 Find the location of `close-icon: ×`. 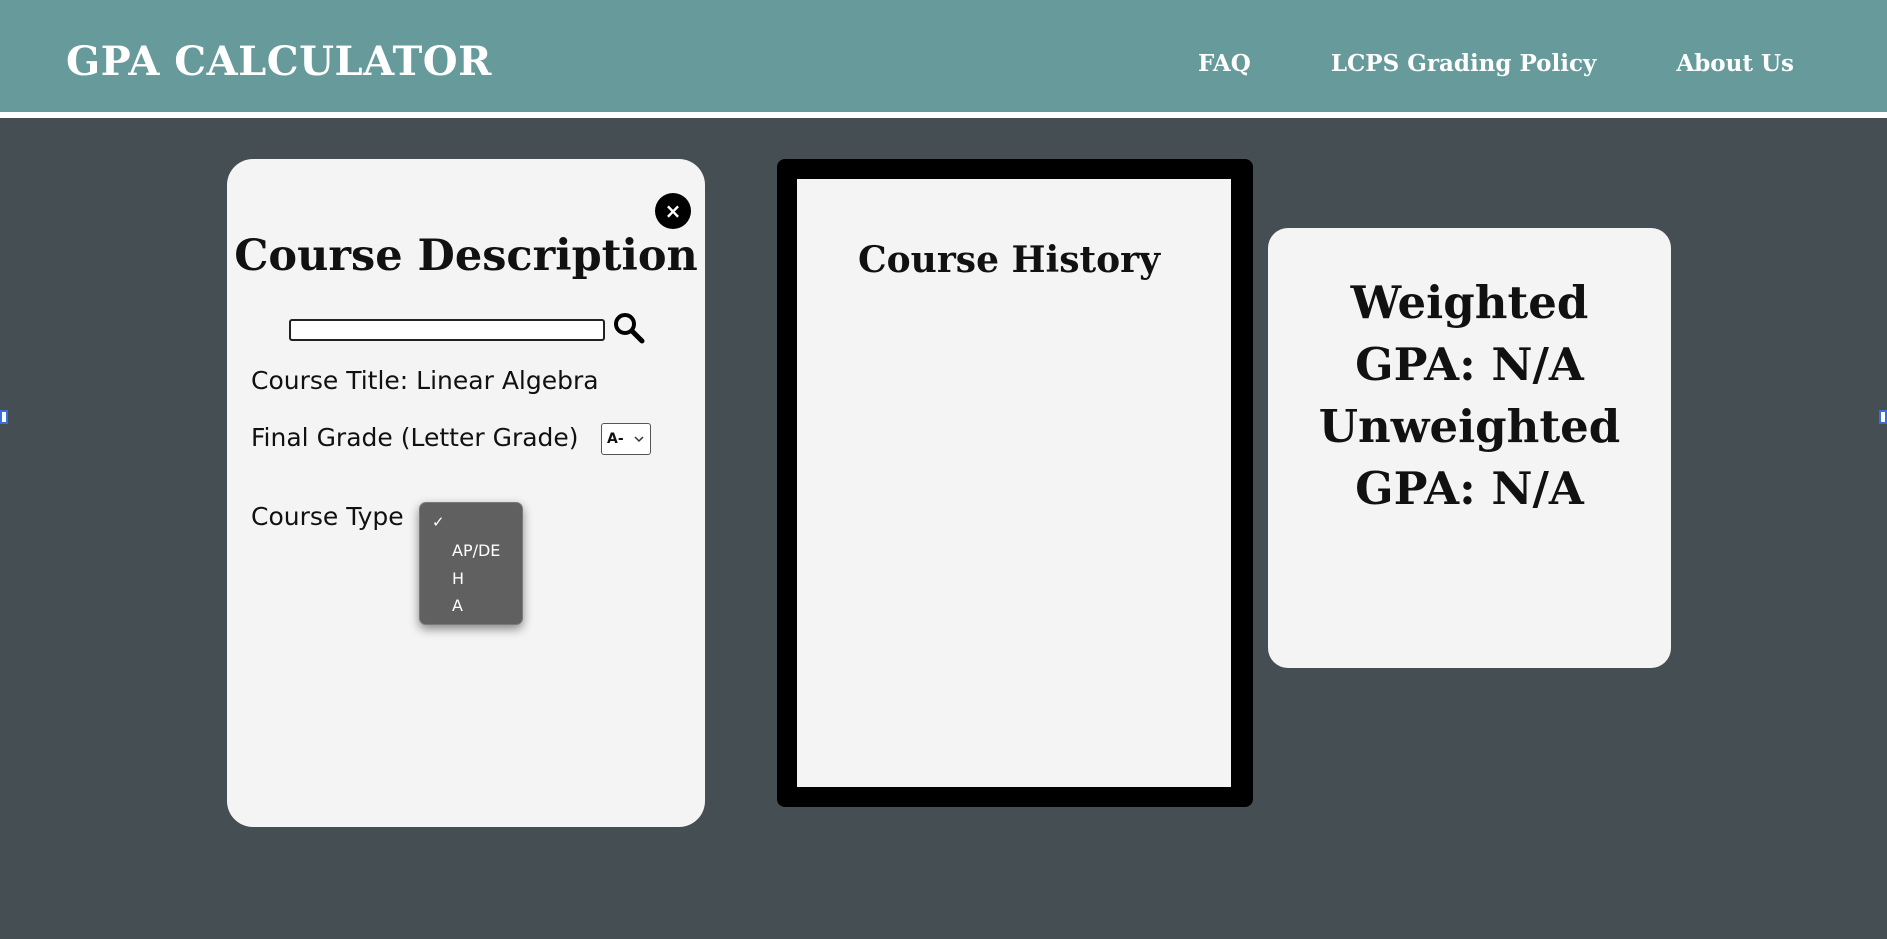

close-icon: × is located at coordinates (673, 211).